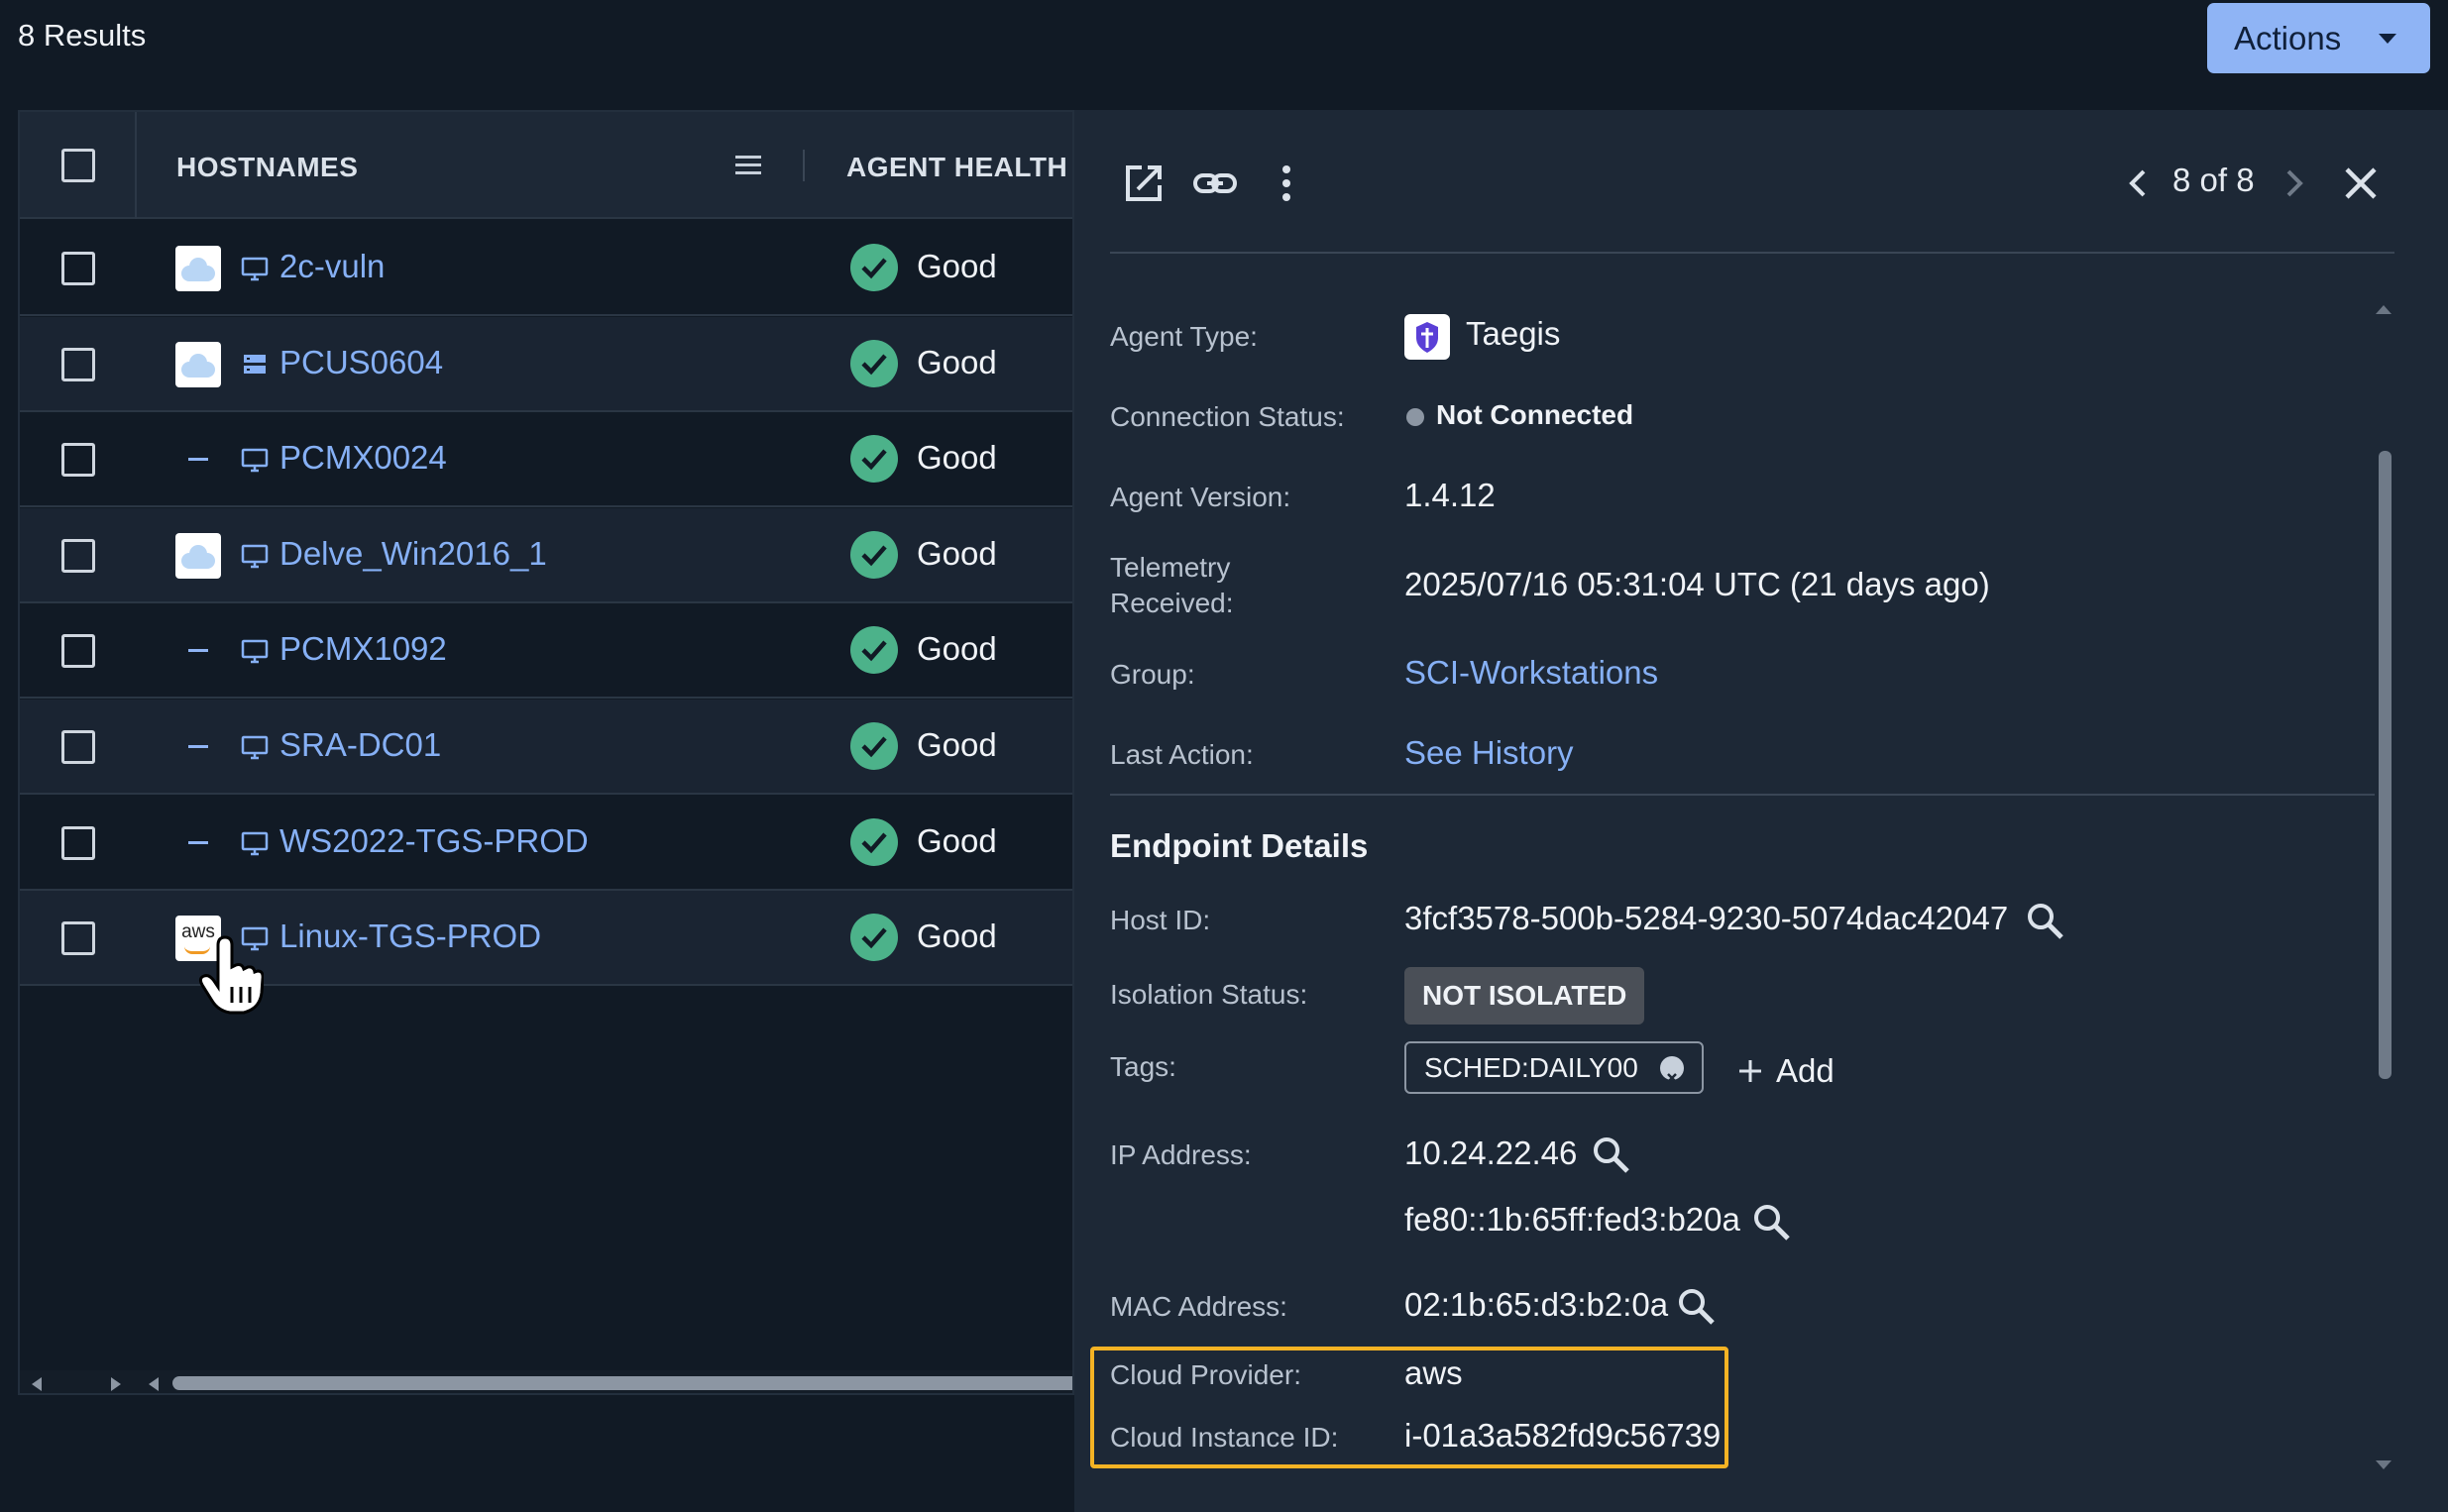 This screenshot has height=1512, width=2448. What do you see at coordinates (546, 939) in the screenshot?
I see `table-row: aws Linux-TGS-PROD Good` at bounding box center [546, 939].